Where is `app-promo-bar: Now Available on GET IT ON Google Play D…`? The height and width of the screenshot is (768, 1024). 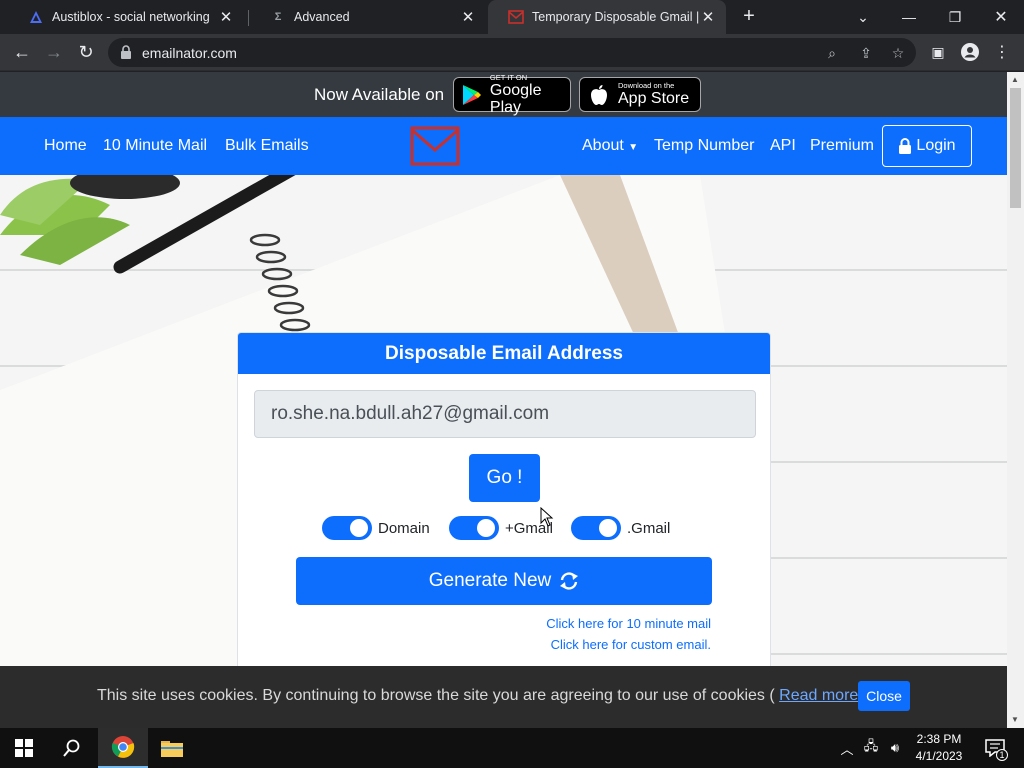 app-promo-bar: Now Available on GET IT ON Google Play D… is located at coordinates (503, 94).